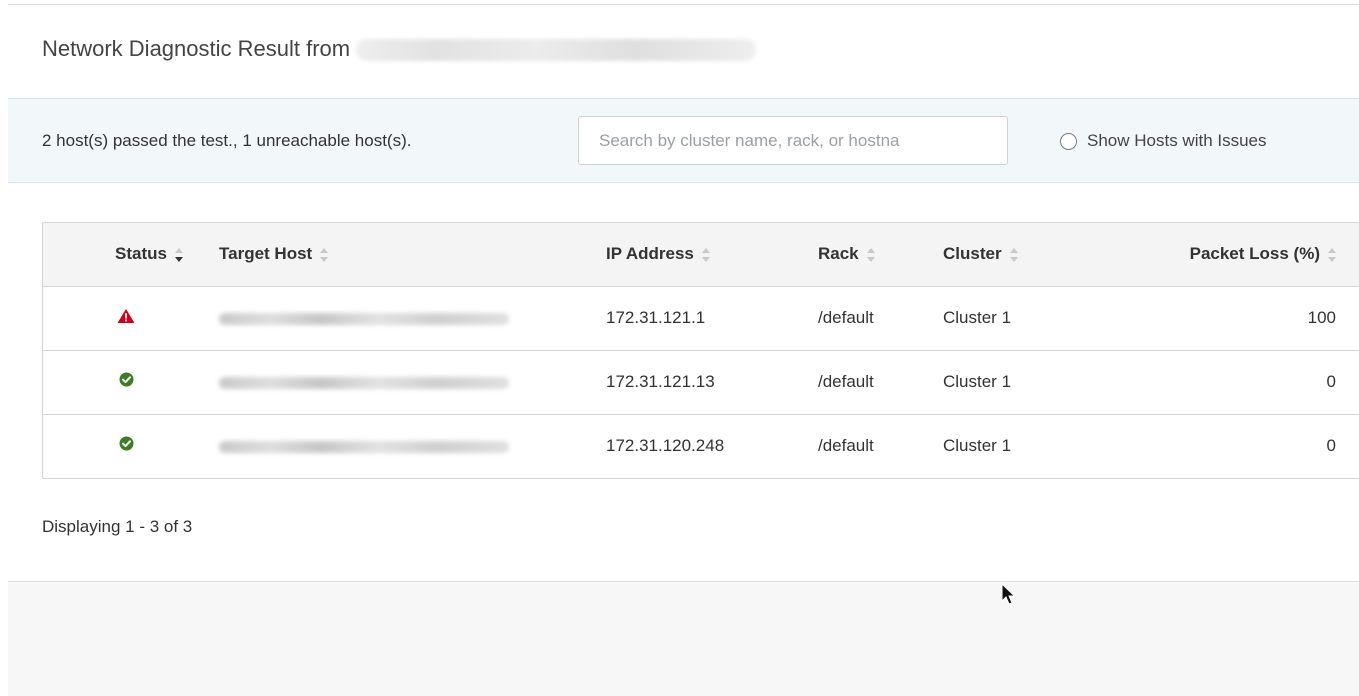  I want to click on redacted-source-hostname, so click(556, 50).